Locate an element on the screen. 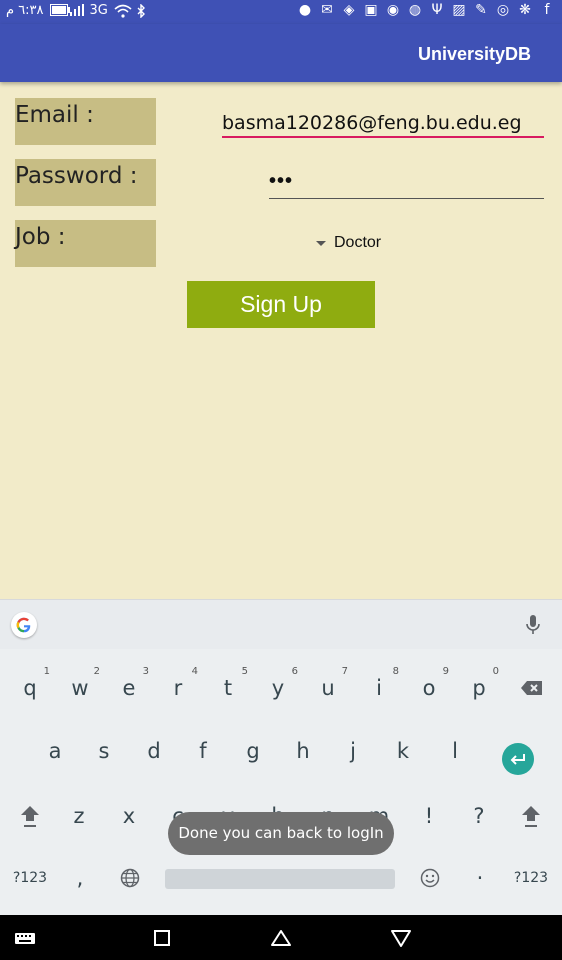 The width and height of the screenshot is (562, 960). key-e: e3 is located at coordinates (129, 688).